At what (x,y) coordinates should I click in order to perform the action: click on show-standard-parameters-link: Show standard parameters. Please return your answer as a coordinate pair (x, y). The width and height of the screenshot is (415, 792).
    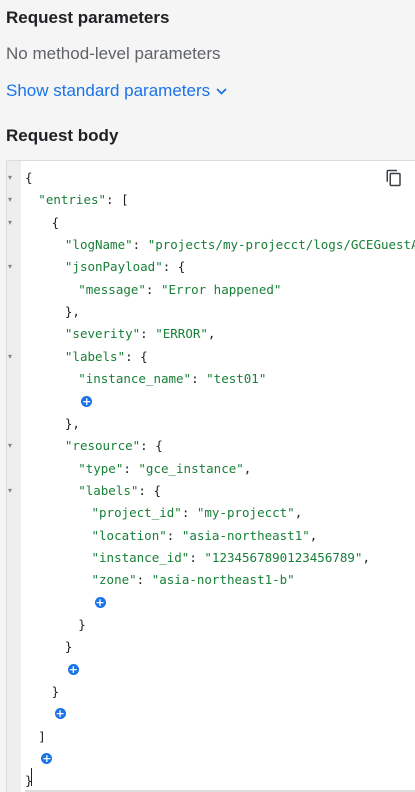
    Looking at the image, I should click on (116, 90).